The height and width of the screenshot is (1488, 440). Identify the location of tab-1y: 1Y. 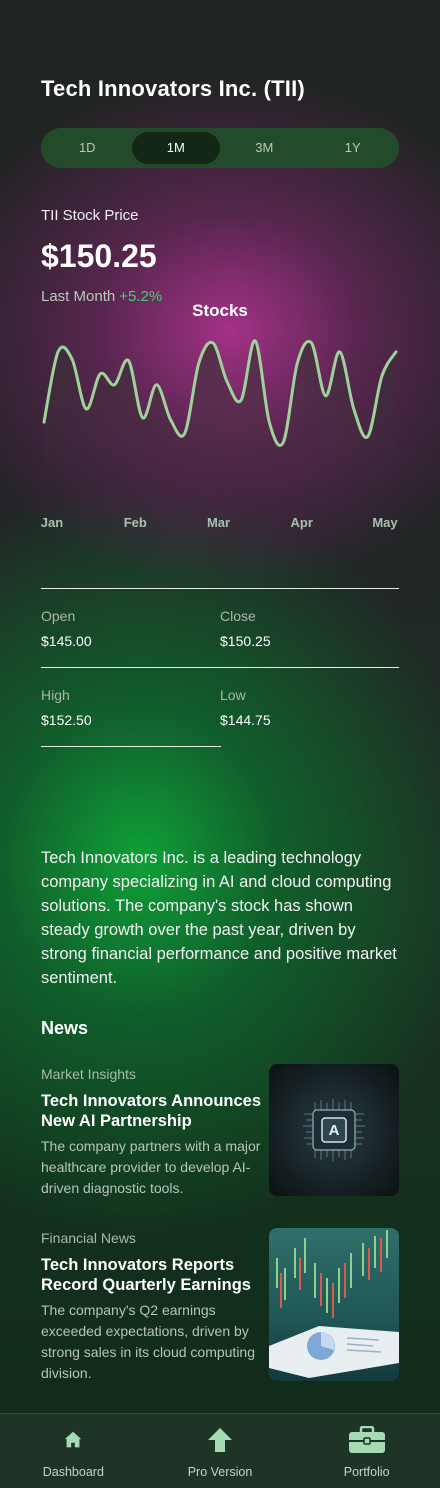
(353, 148).